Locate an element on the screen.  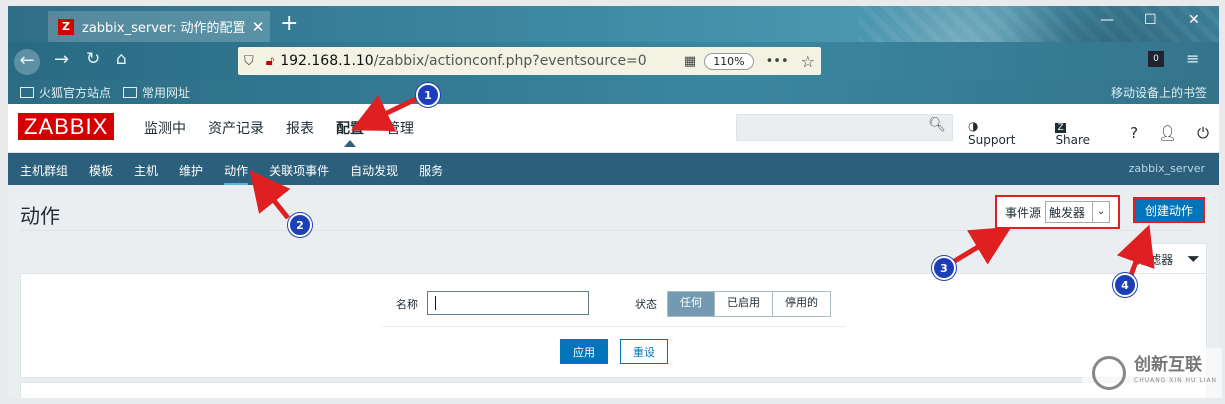
status-any: 任何 is located at coordinates (691, 304).